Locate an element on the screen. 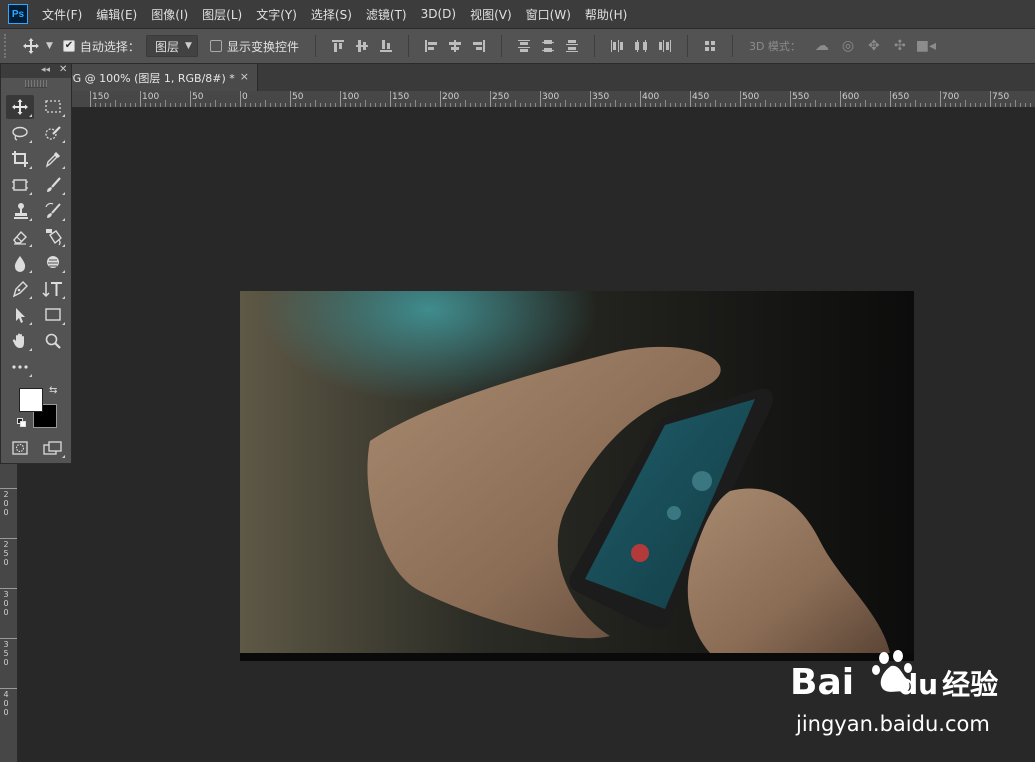 Image resolution: width=1035 pixels, height=762 pixels. distribute-right-icon is located at coordinates (665, 46).